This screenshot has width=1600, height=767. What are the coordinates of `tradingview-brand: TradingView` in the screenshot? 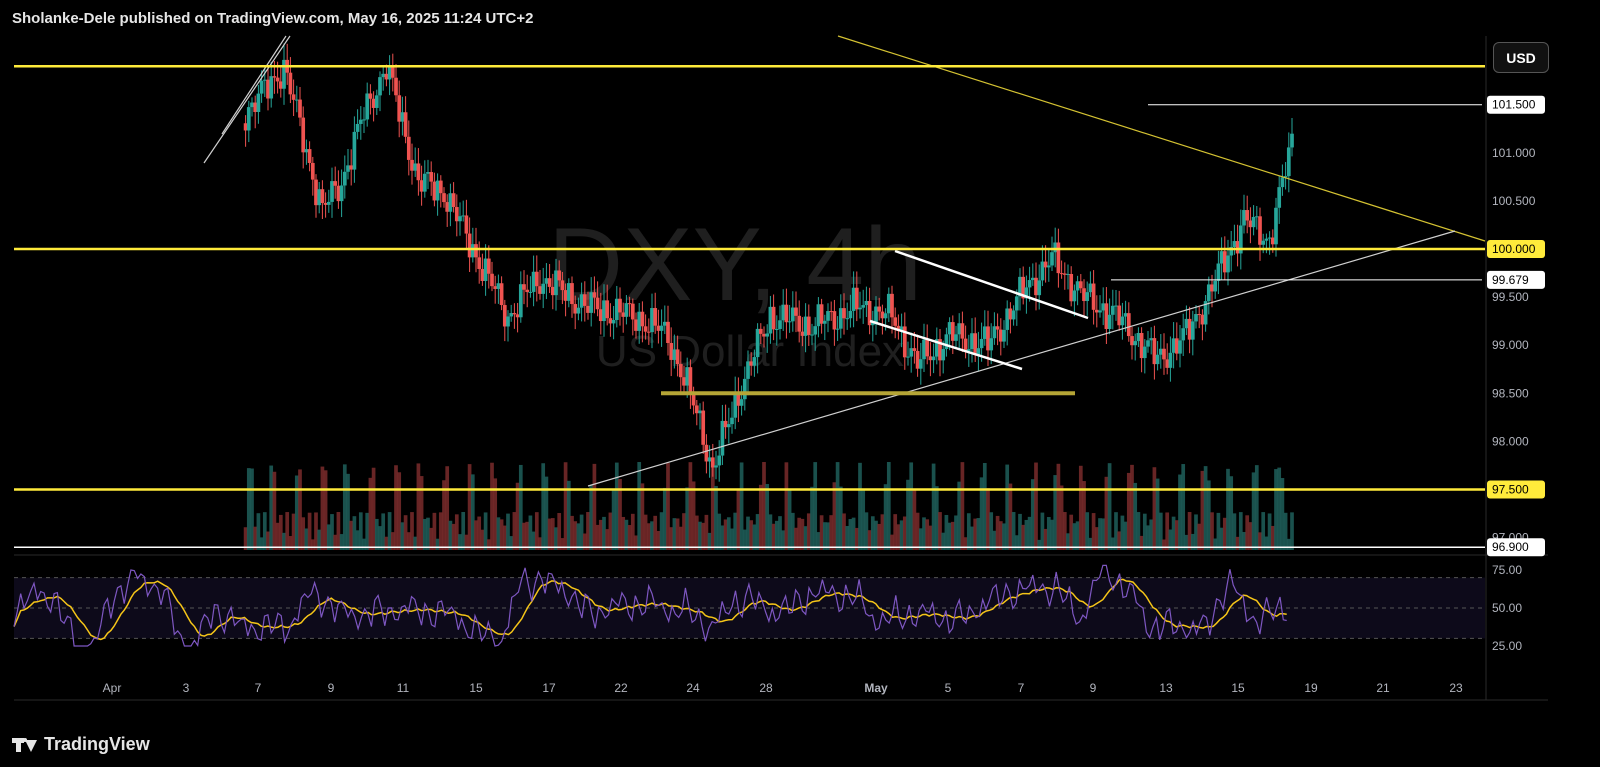 It's located at (81, 744).